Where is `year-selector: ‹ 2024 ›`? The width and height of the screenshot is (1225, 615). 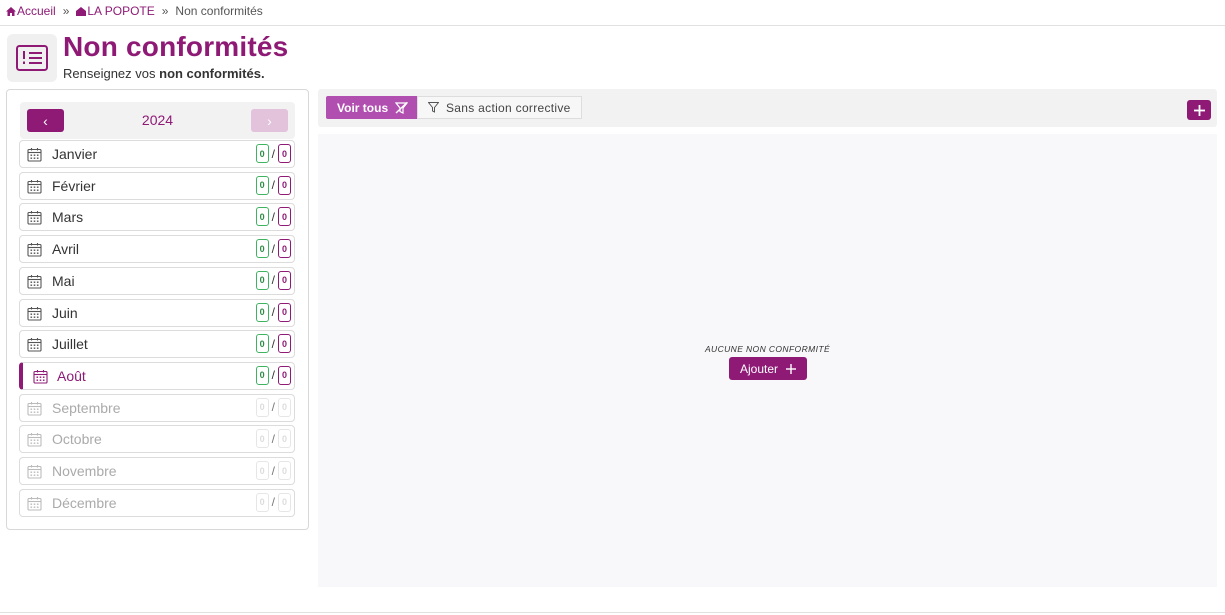 year-selector: ‹ 2024 › is located at coordinates (157, 120).